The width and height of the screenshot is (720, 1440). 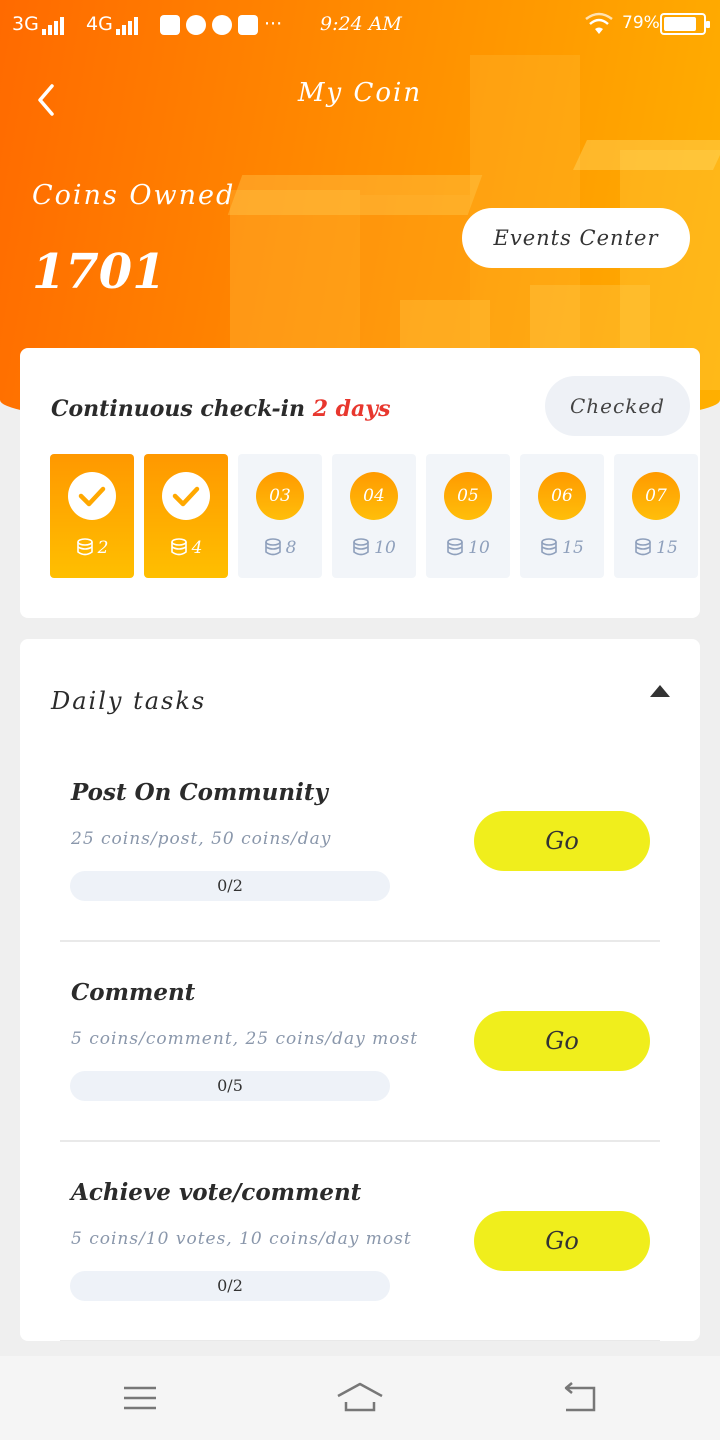 What do you see at coordinates (99, 272) in the screenshot?
I see `coins-owned-value: 1701` at bounding box center [99, 272].